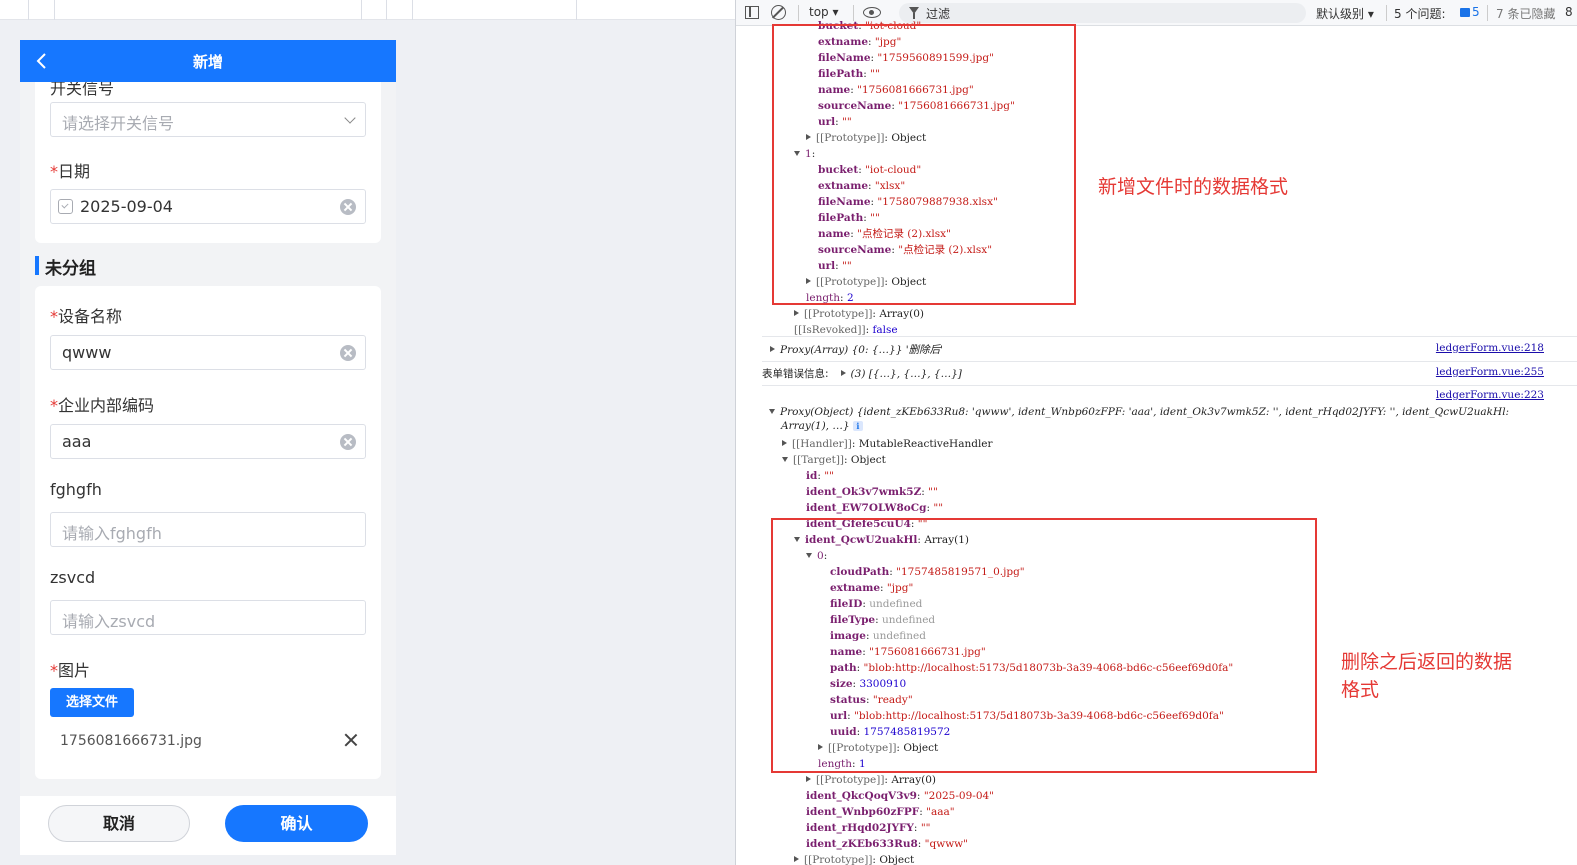 The width and height of the screenshot is (1577, 865). I want to click on console-property-row: id: "", so click(820, 476).